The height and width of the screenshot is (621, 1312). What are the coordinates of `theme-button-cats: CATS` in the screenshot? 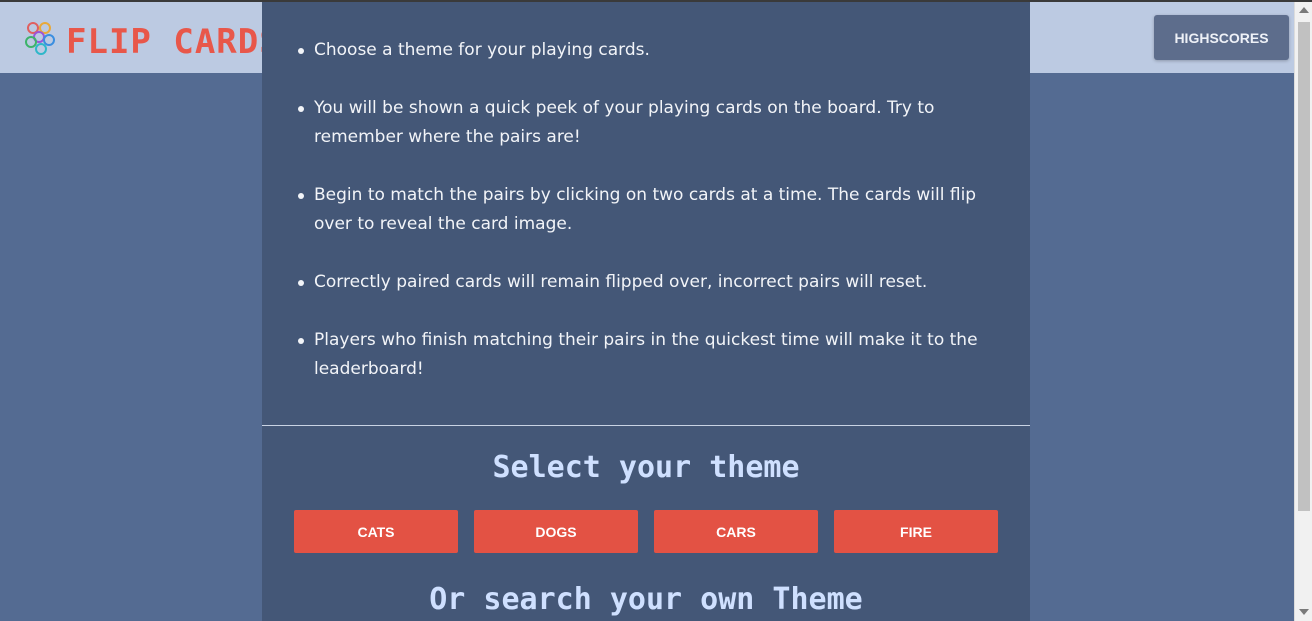 It's located at (376, 531).